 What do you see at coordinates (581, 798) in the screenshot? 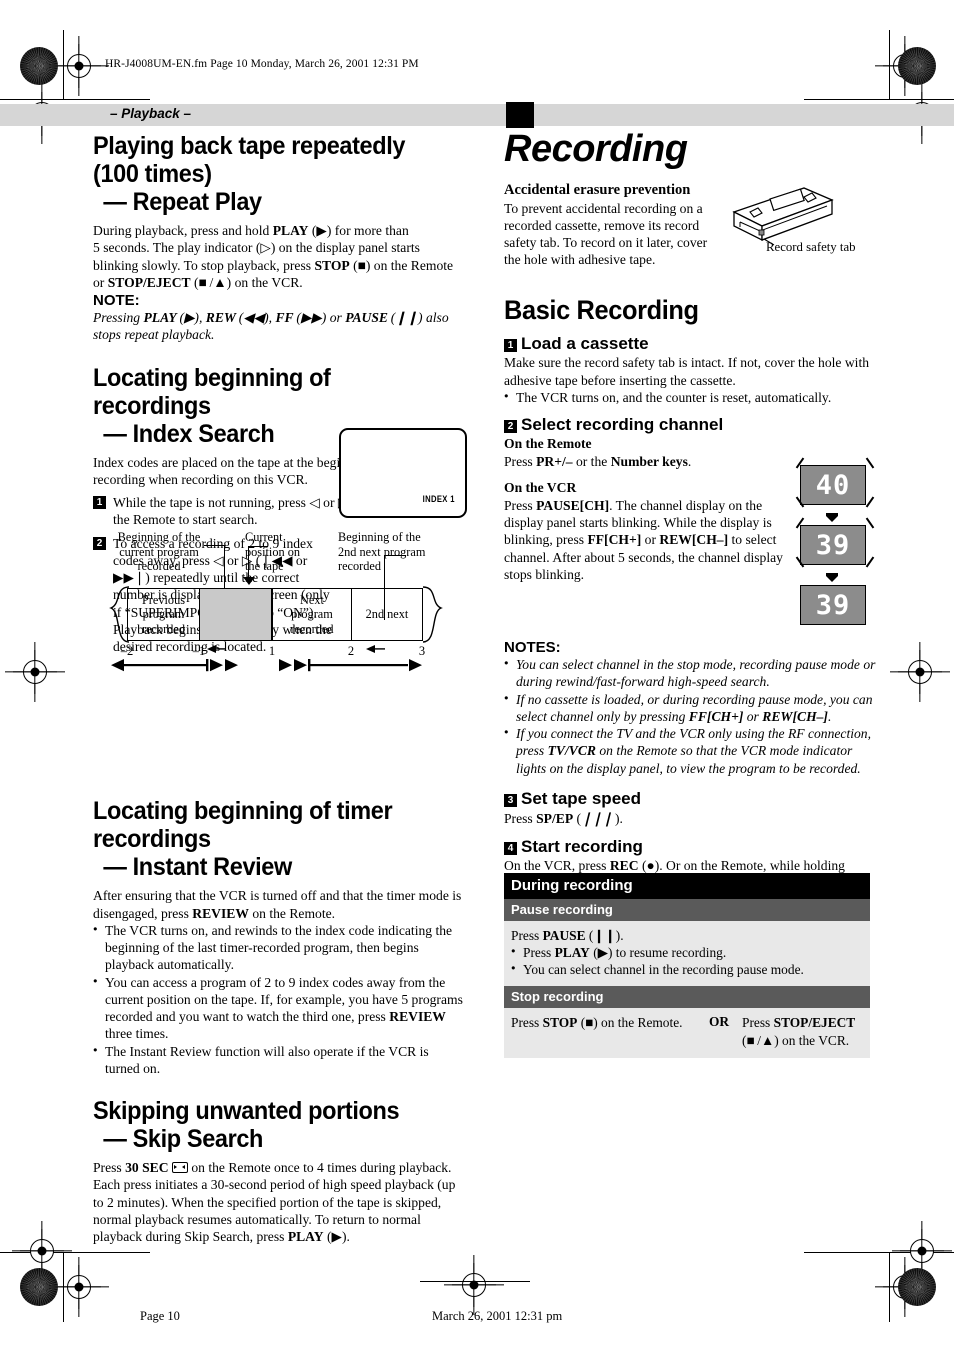
I see `step-3-heading-text: Set tape speed` at bounding box center [581, 798].